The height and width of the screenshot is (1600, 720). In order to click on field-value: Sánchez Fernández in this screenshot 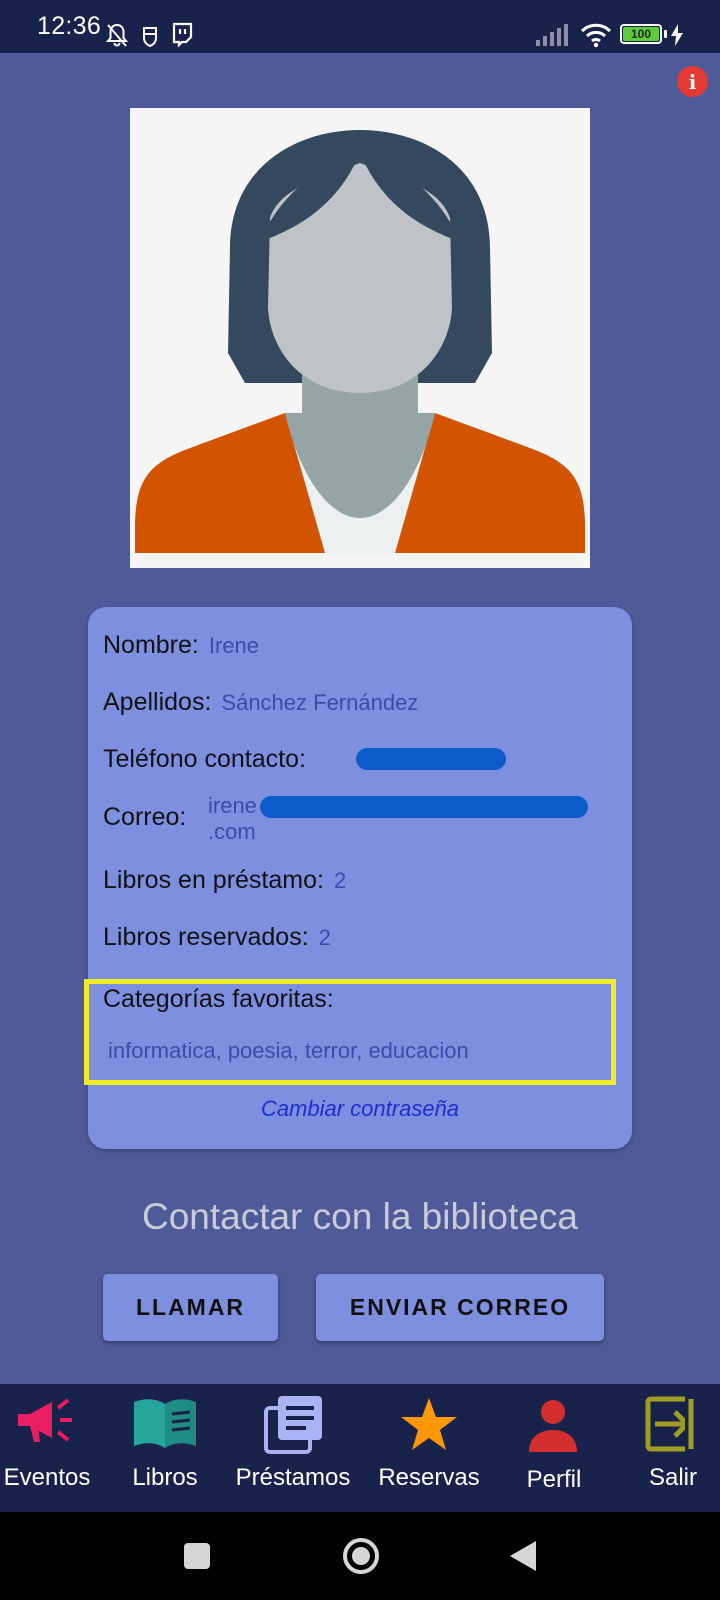, I will do `click(320, 702)`.